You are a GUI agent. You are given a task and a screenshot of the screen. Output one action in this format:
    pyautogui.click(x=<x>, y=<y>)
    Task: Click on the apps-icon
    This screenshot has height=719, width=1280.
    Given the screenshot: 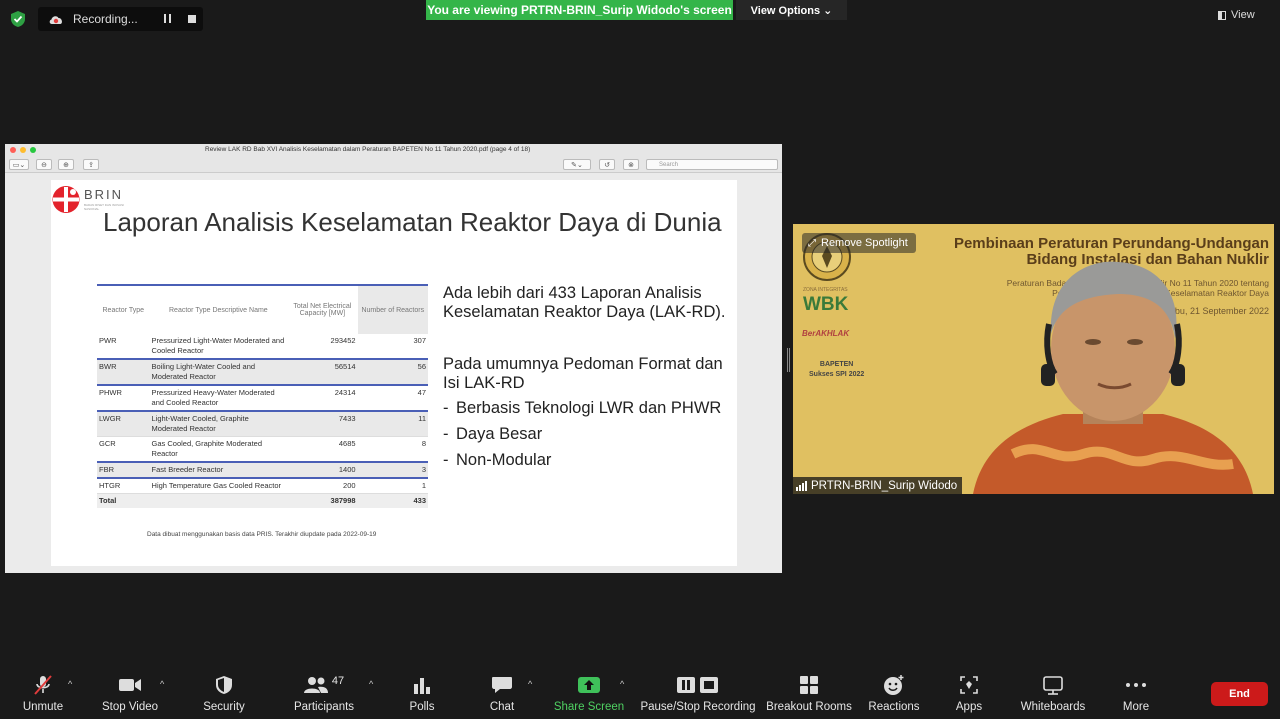 What is the action you would take?
    pyautogui.click(x=969, y=685)
    